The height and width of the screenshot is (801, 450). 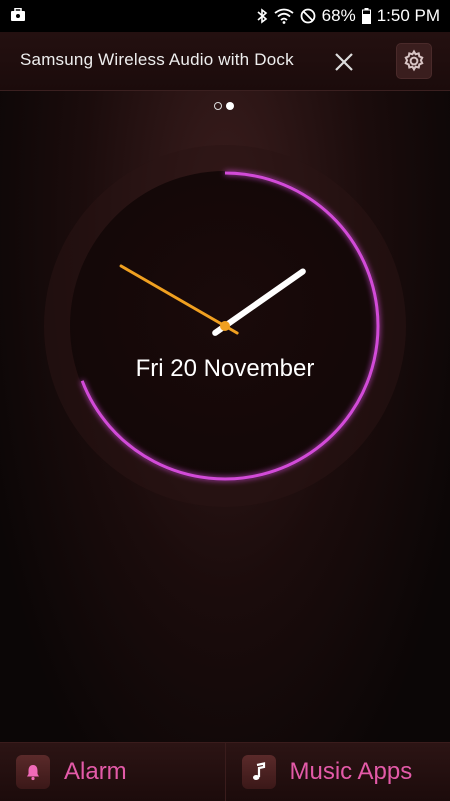 I want to click on close-icon, so click(x=344, y=62).